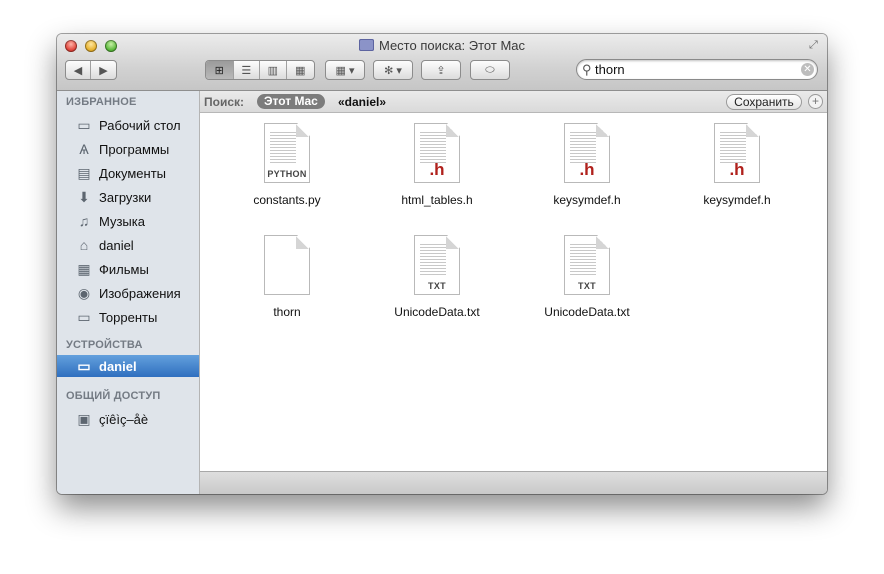 This screenshot has width=884, height=574. I want to click on sidebar-item-shared-computer: ▣ çïêìç–åè, so click(128, 419).